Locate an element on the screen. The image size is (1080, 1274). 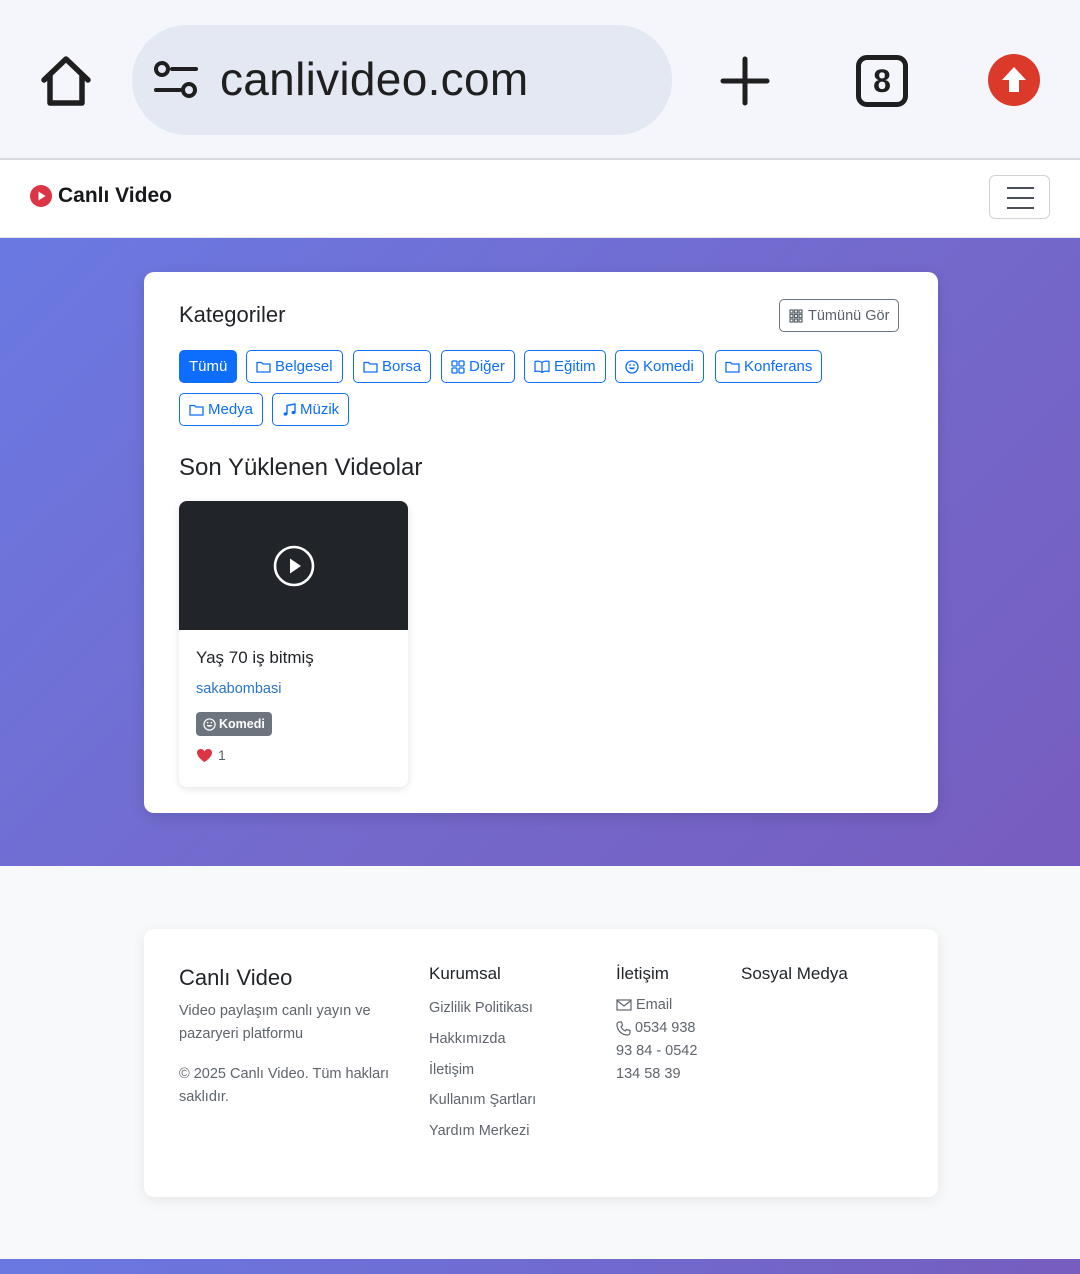
site-navbar: Canlı Video is located at coordinates (540, 198).